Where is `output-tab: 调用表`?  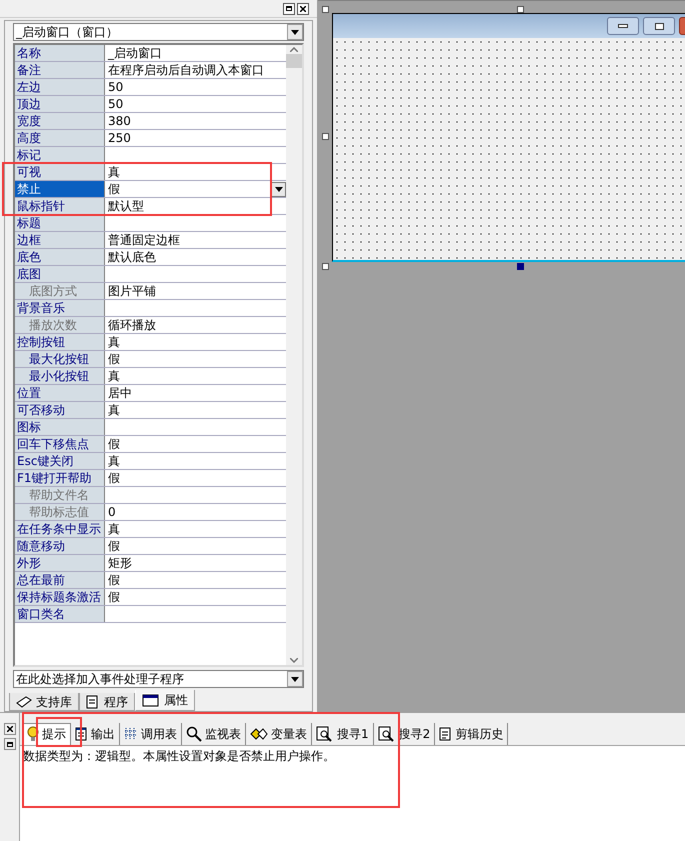
output-tab: 调用表 is located at coordinates (151, 733).